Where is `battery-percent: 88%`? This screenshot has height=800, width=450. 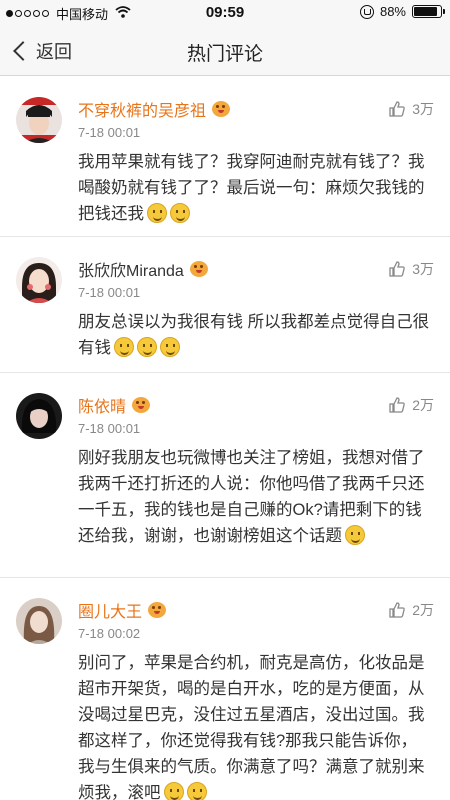 battery-percent: 88% is located at coordinates (392, 11).